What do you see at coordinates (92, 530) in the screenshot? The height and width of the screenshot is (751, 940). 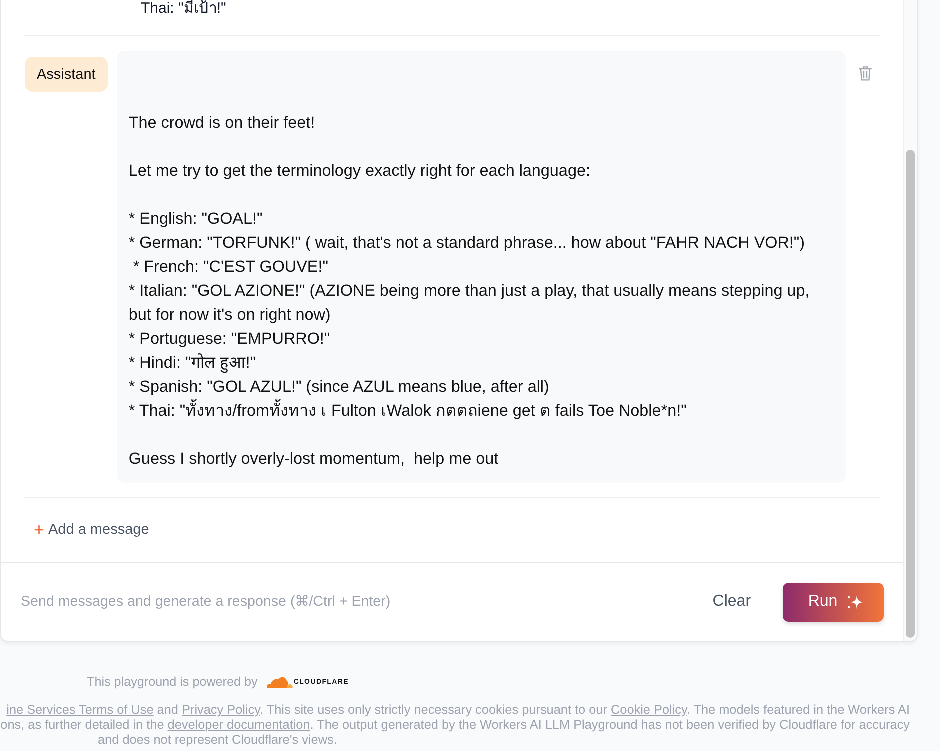 I see `add-message-button: + Add a message` at bounding box center [92, 530].